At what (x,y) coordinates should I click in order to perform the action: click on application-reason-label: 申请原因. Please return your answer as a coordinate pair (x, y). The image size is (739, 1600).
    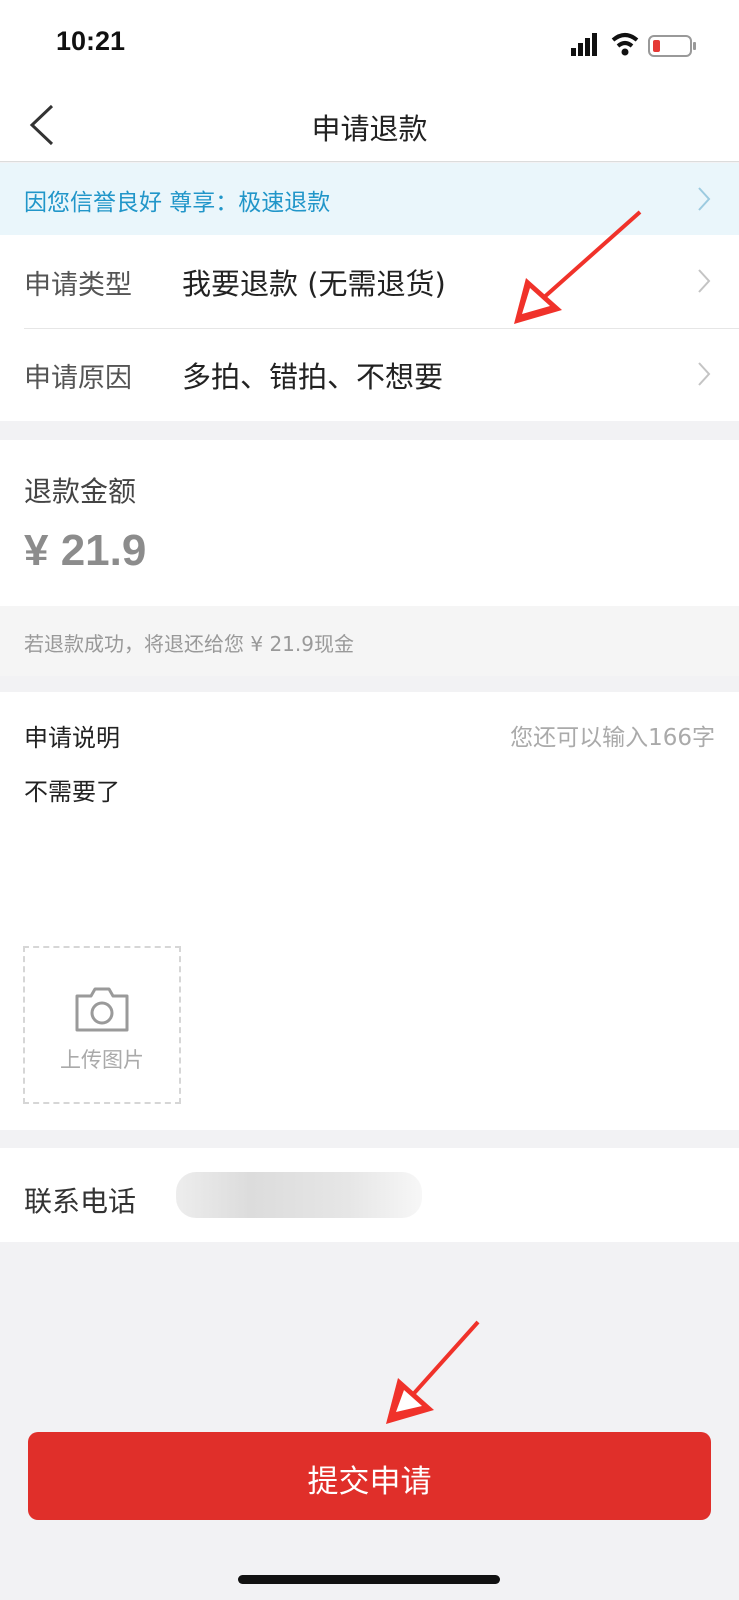
    Looking at the image, I should click on (78, 378).